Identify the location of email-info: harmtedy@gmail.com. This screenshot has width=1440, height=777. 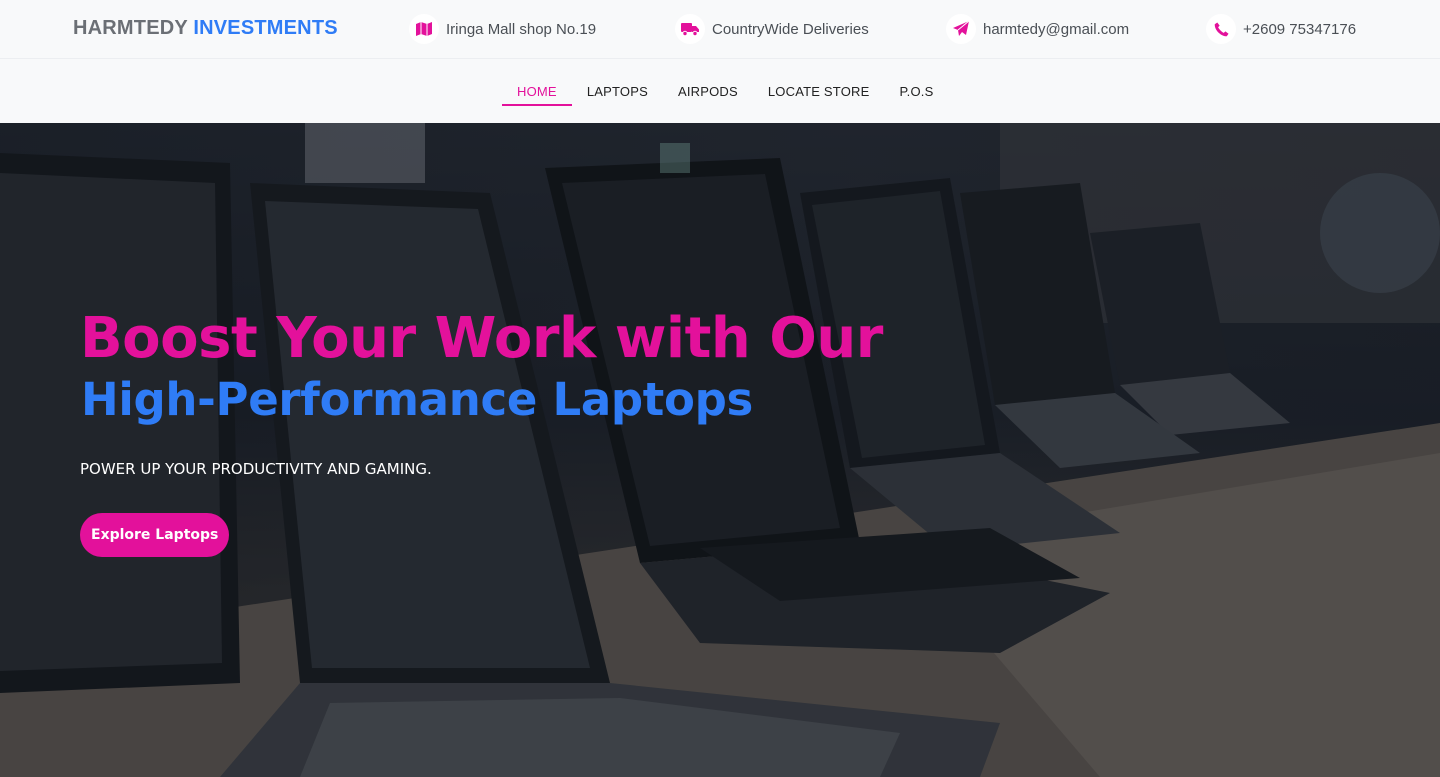
(1037, 29).